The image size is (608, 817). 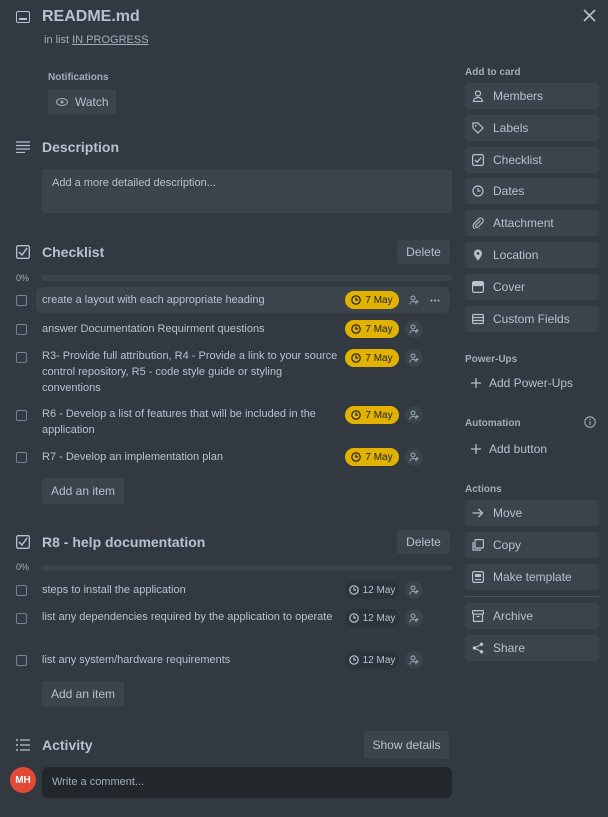 I want to click on copy-button: Copy, so click(x=532, y=545).